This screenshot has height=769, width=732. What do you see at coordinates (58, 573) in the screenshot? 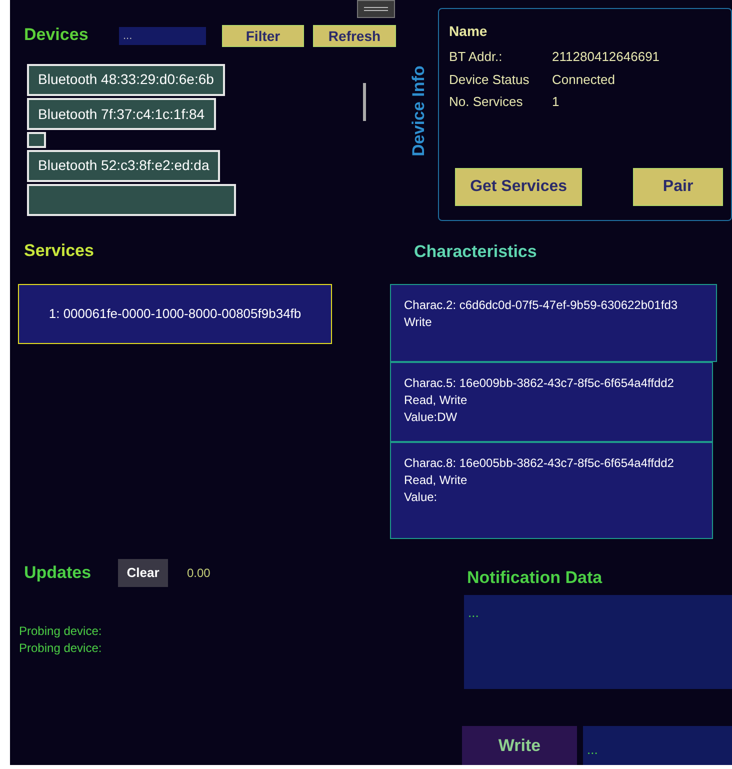
I see `section-title: Updates` at bounding box center [58, 573].